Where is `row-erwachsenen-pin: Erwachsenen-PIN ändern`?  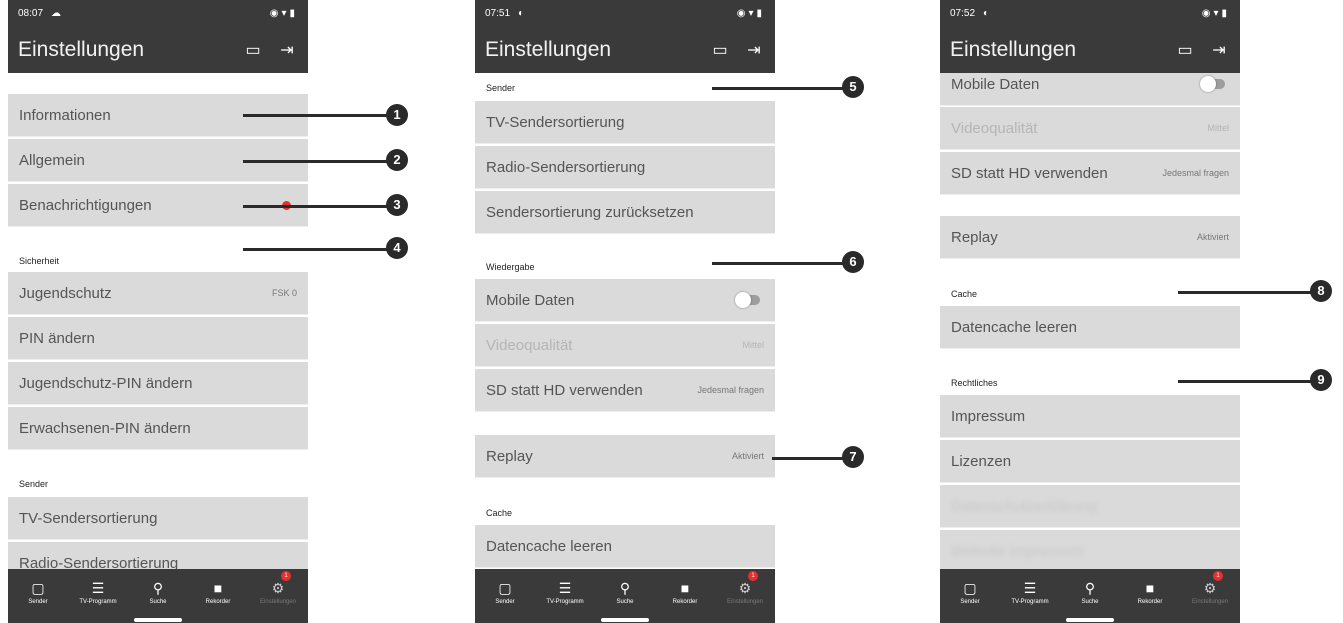 row-erwachsenen-pin: Erwachsenen-PIN ändern is located at coordinates (158, 428).